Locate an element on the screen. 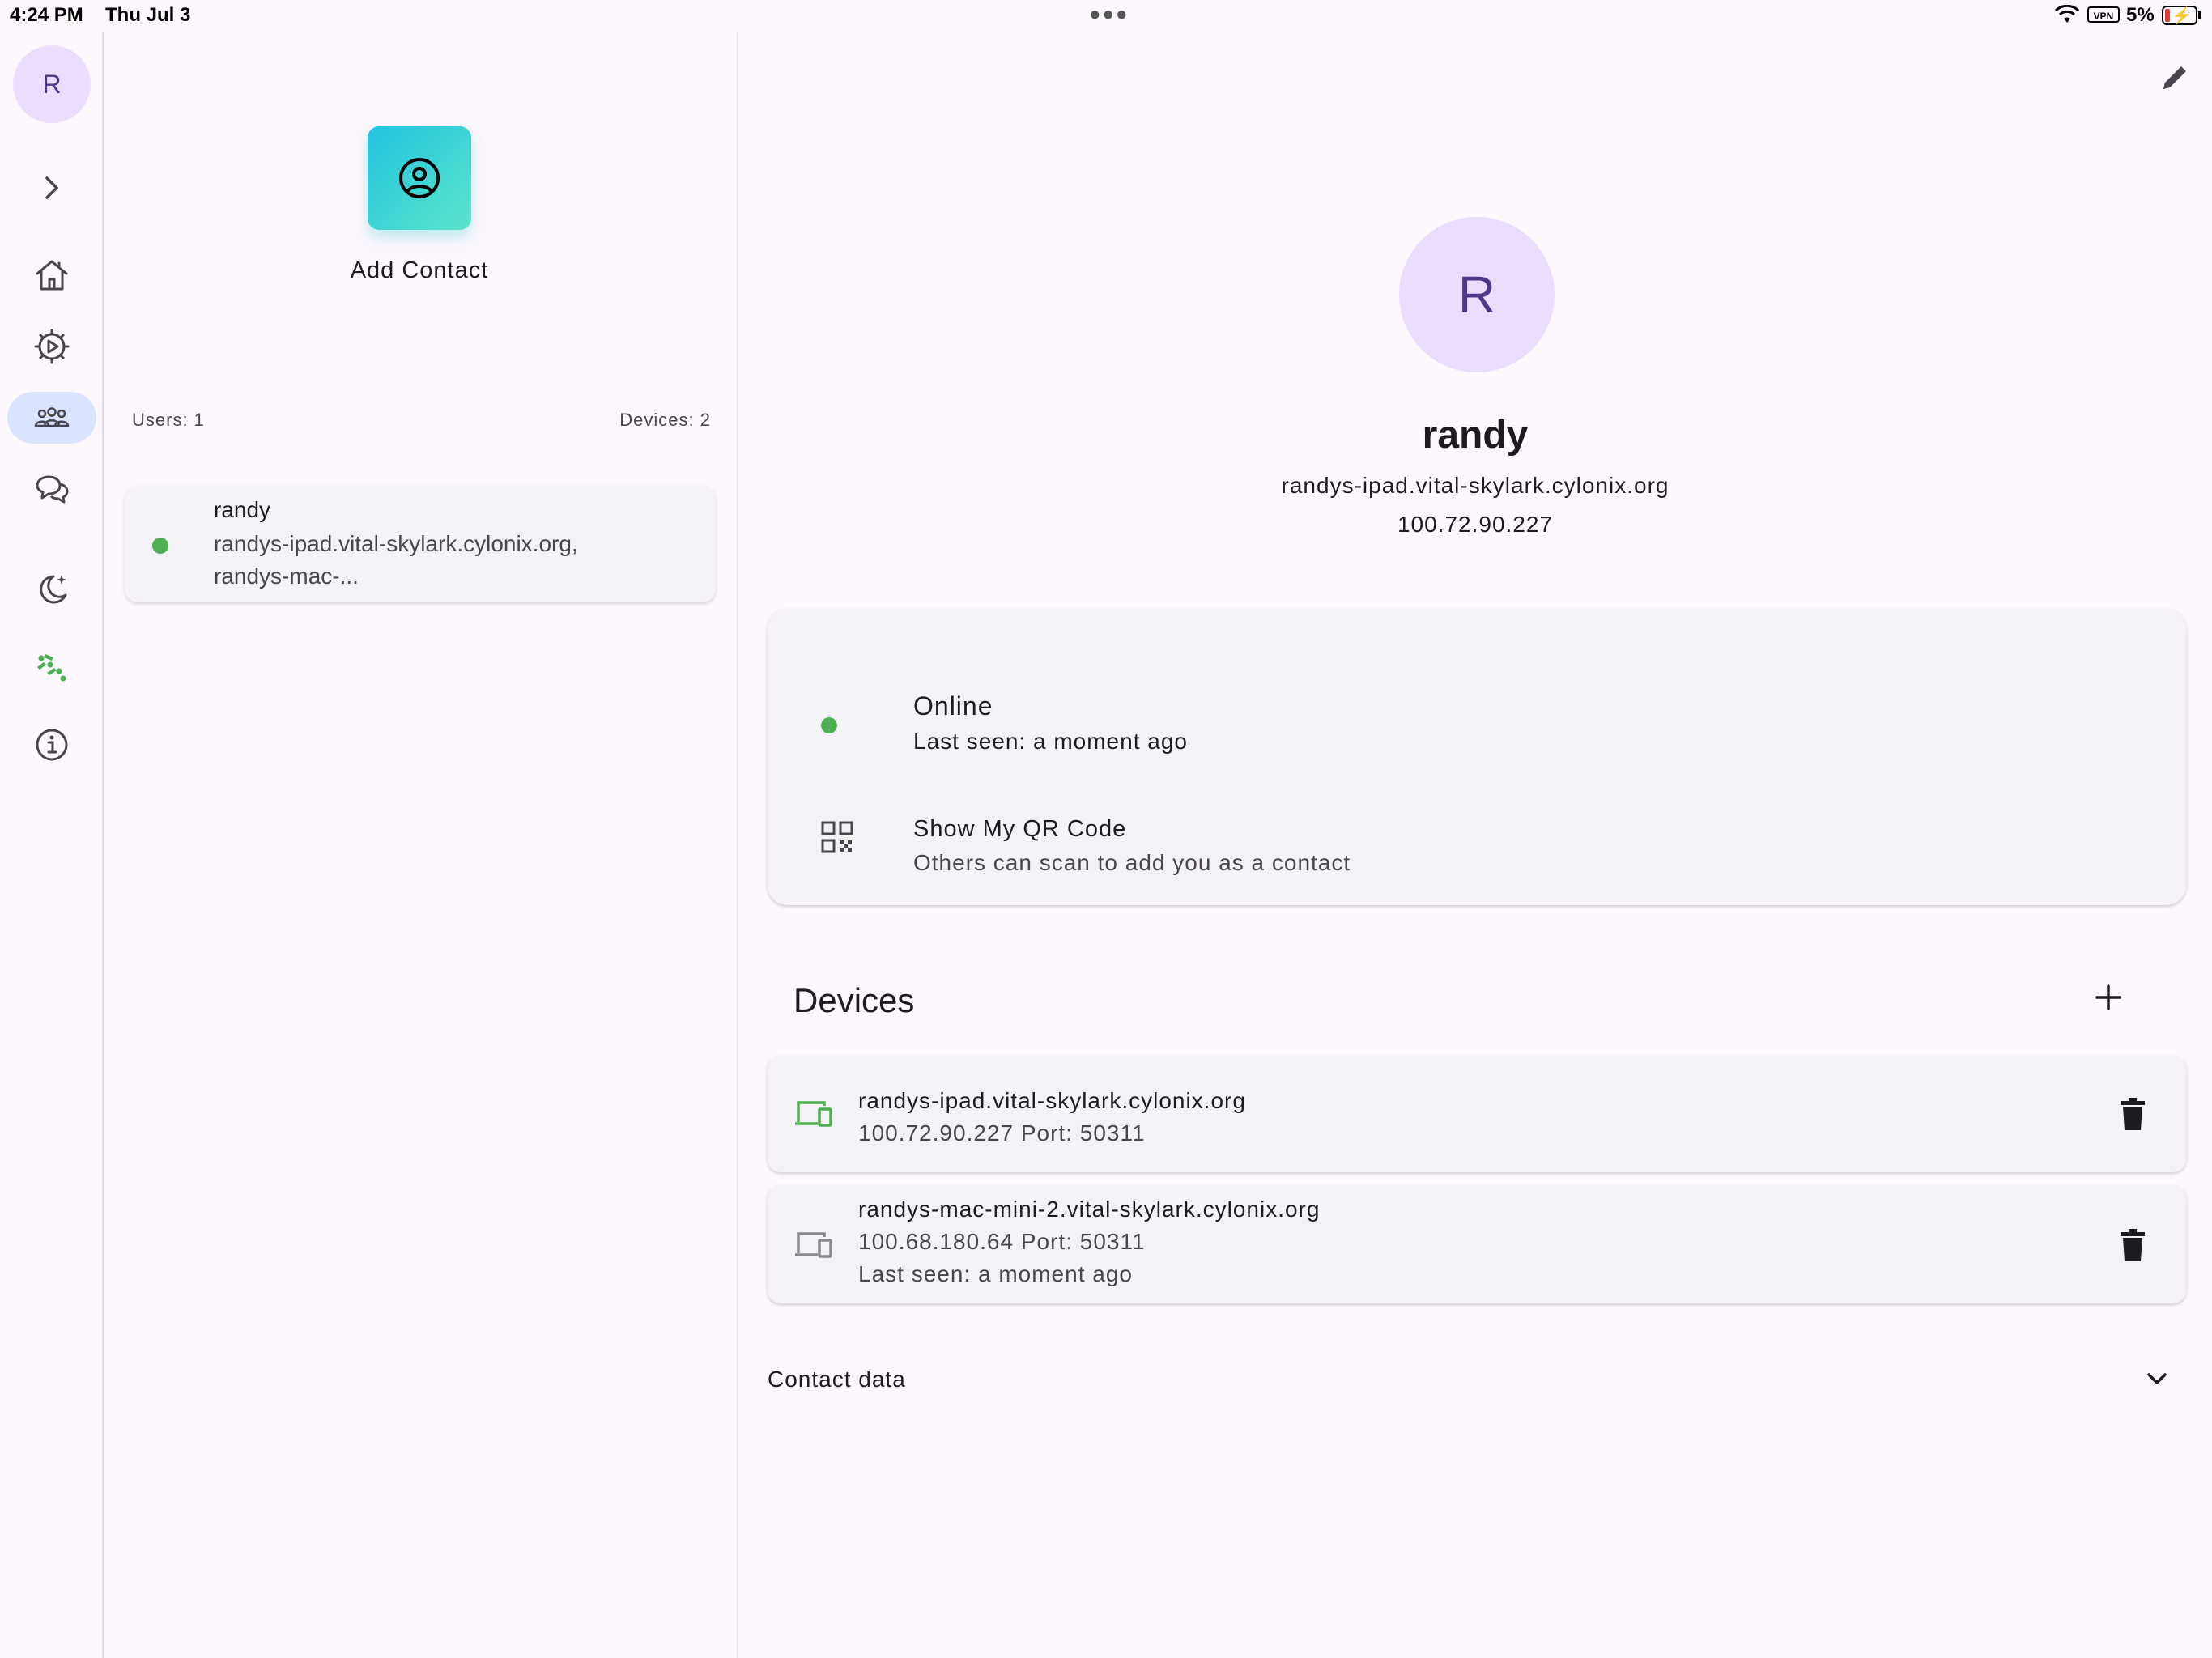  moon-sparkle-icon is located at coordinates (52, 589).